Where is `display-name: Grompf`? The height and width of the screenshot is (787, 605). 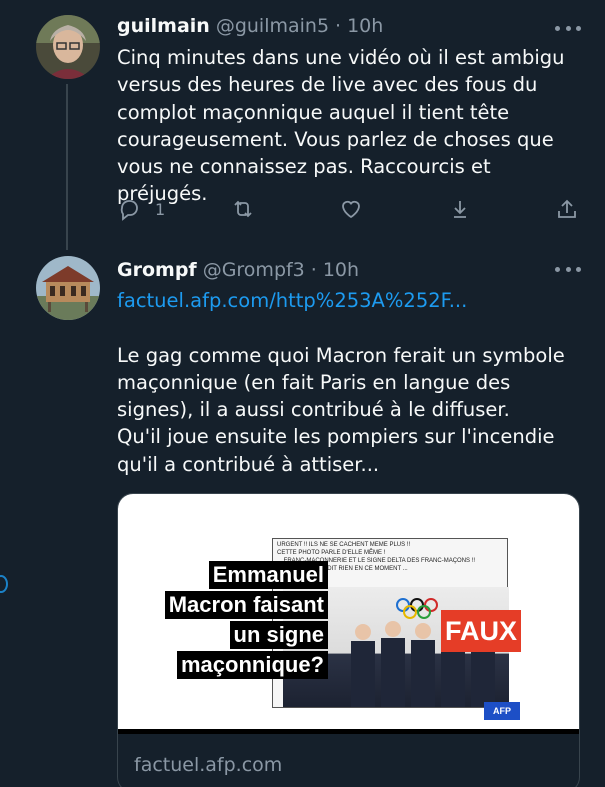 display-name: Grompf is located at coordinates (157, 270).